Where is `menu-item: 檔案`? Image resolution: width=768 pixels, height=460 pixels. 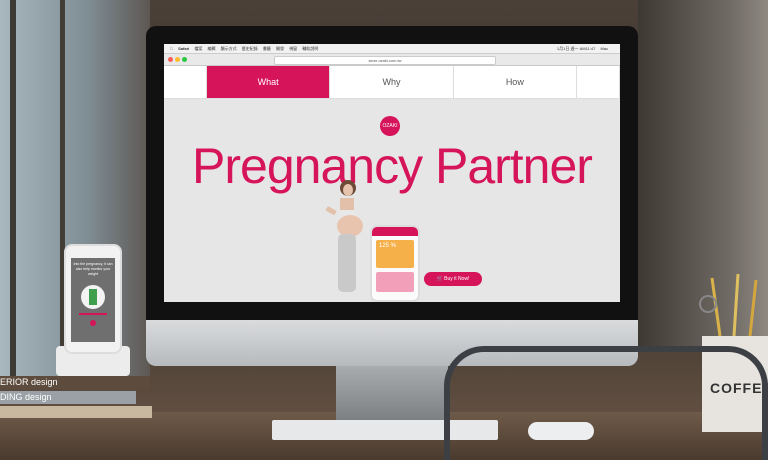 menu-item: 檔案 is located at coordinates (198, 48).